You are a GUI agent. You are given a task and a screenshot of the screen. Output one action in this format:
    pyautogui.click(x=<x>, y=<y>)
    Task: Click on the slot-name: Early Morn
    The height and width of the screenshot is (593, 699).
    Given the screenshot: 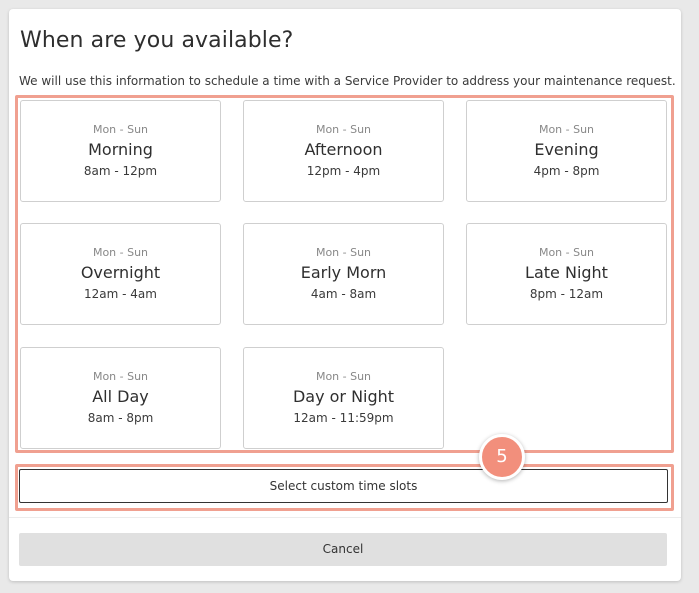 What is the action you would take?
    pyautogui.click(x=343, y=272)
    